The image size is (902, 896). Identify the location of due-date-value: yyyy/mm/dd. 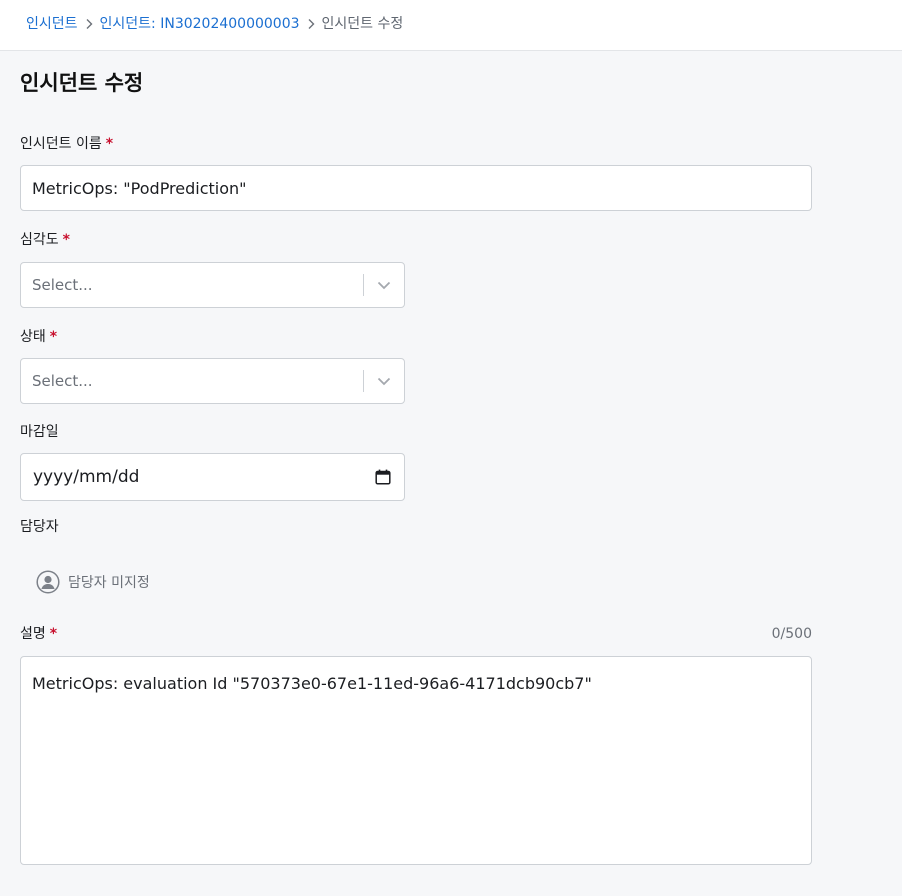
(86, 477).